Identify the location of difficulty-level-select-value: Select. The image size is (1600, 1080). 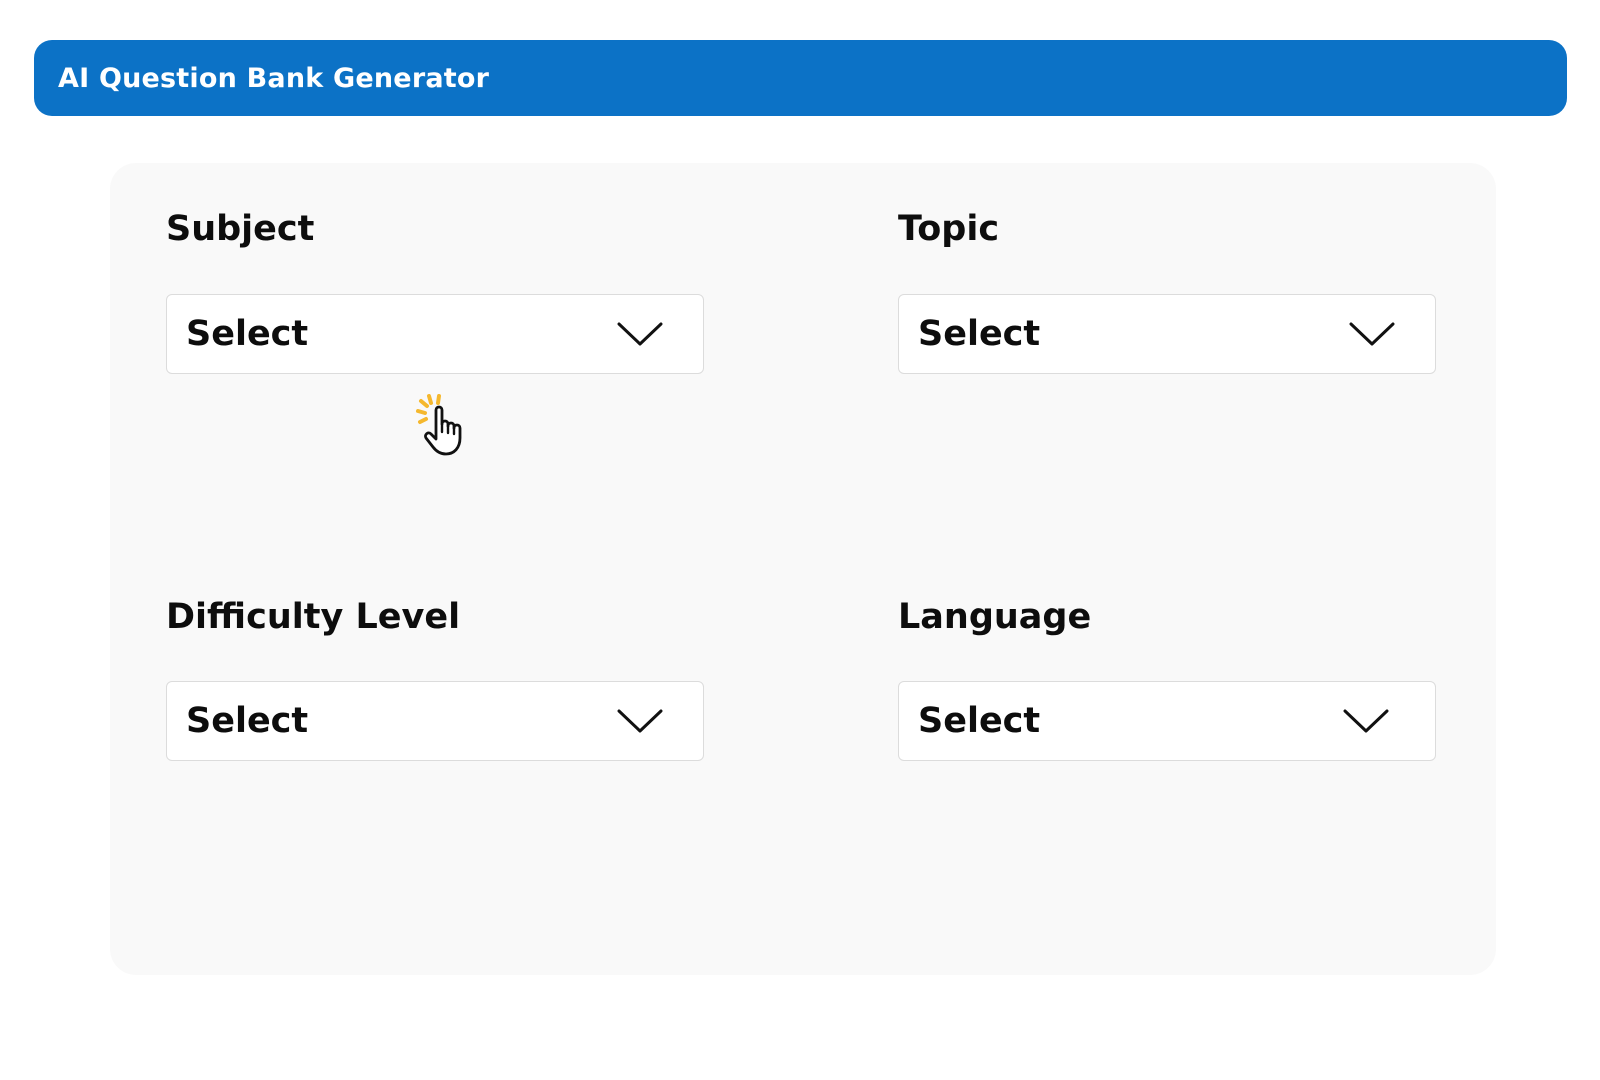
(247, 721).